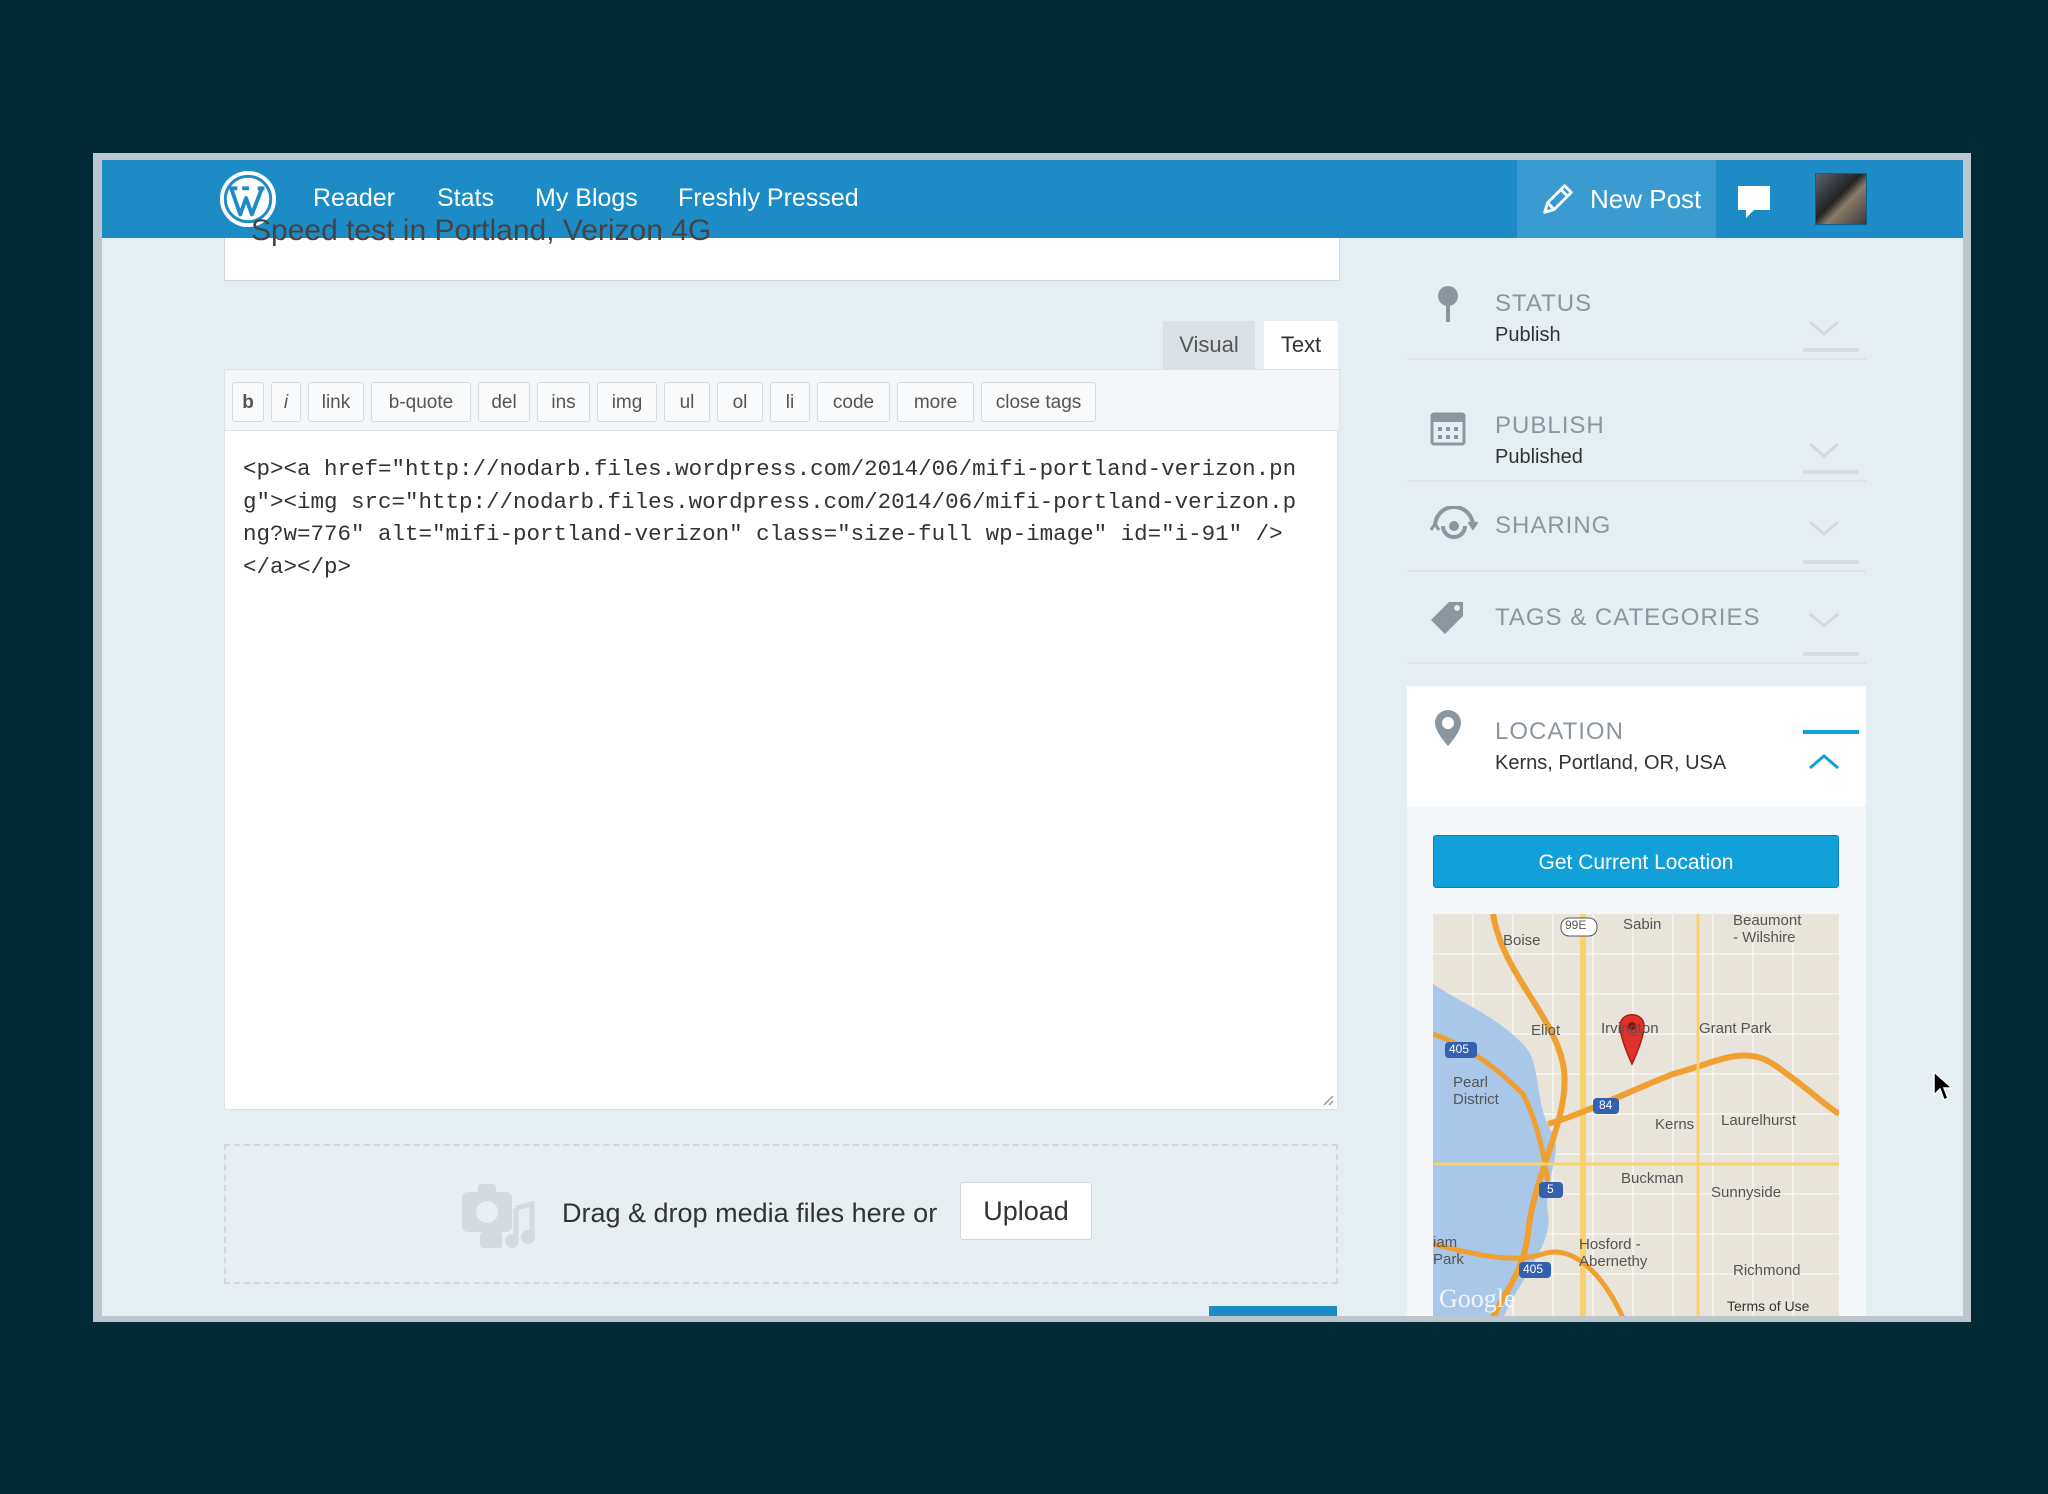 The height and width of the screenshot is (1494, 2048). I want to click on media-dropzone: Drag & drop media files here or Upload, so click(781, 1214).